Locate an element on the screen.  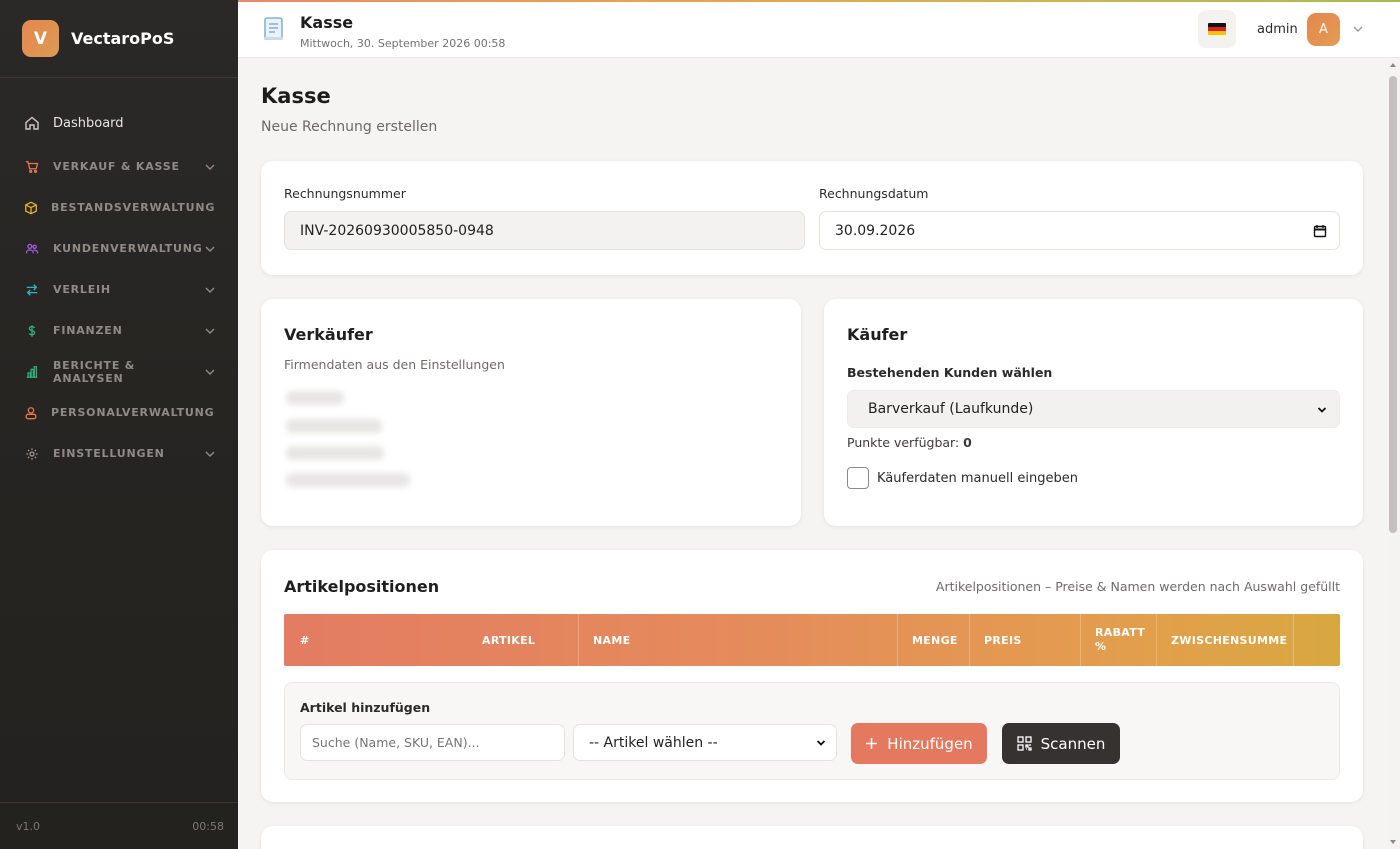
user-name: admin is located at coordinates (1277, 29).